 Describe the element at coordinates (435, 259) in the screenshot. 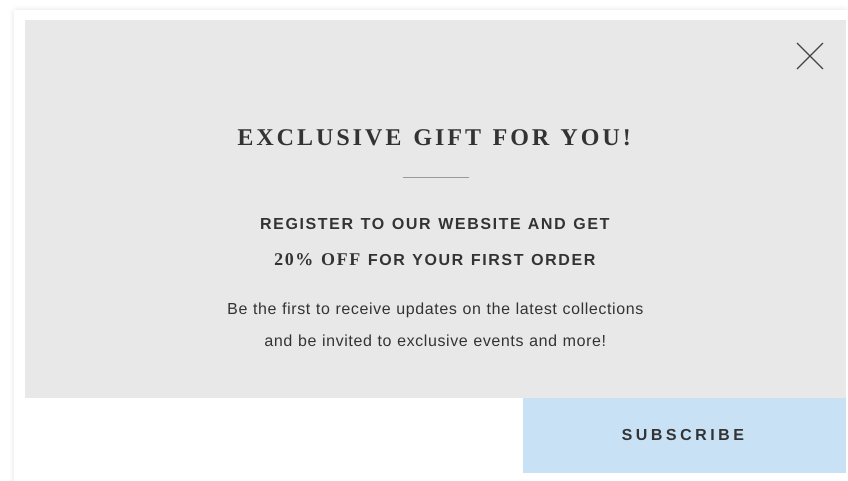

I see `offer-text: 20% OFF FOR YOUR FIRST ORDER` at that location.